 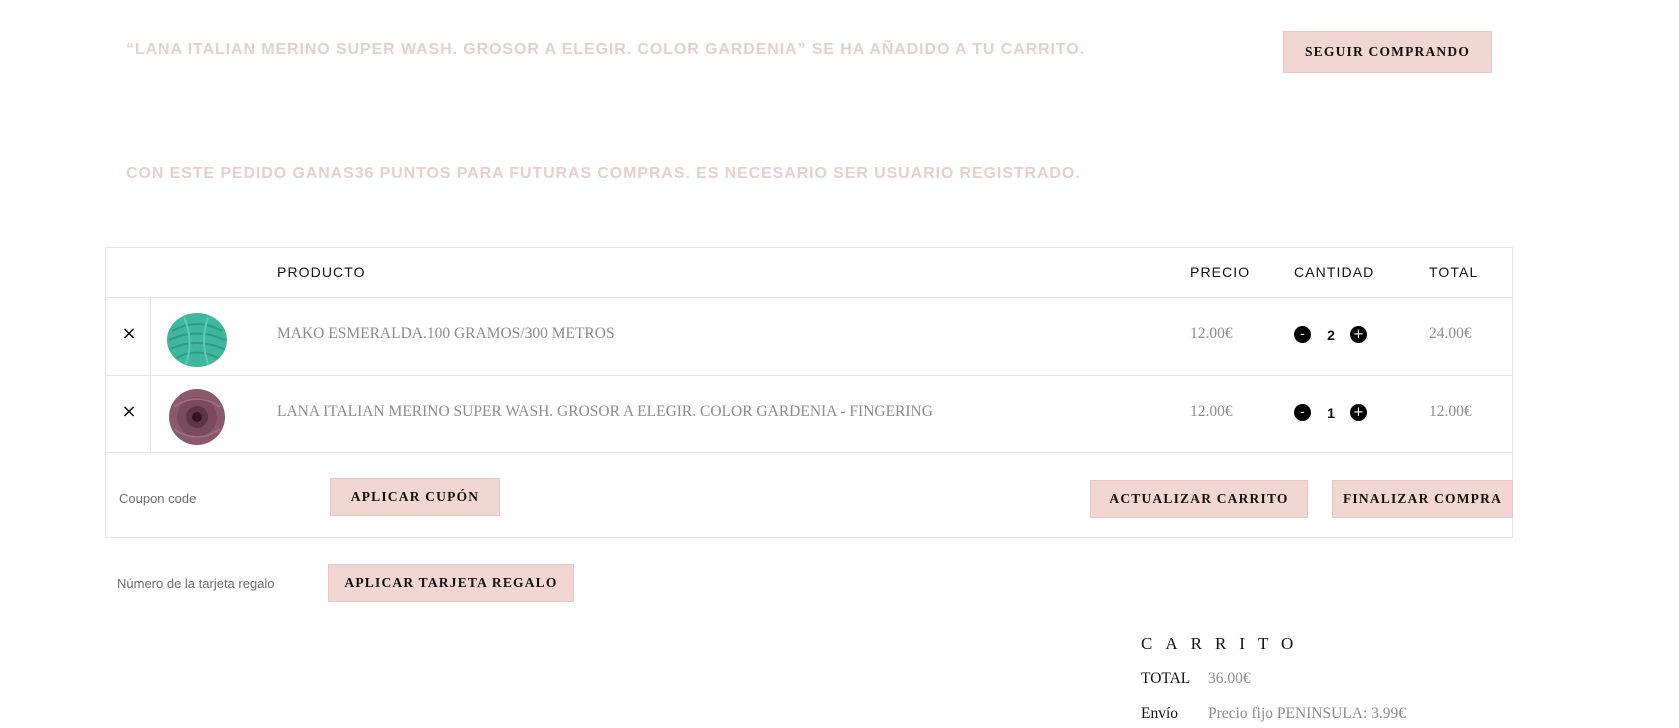 I want to click on header-quantity: CANTIDAD, so click(x=1334, y=272).